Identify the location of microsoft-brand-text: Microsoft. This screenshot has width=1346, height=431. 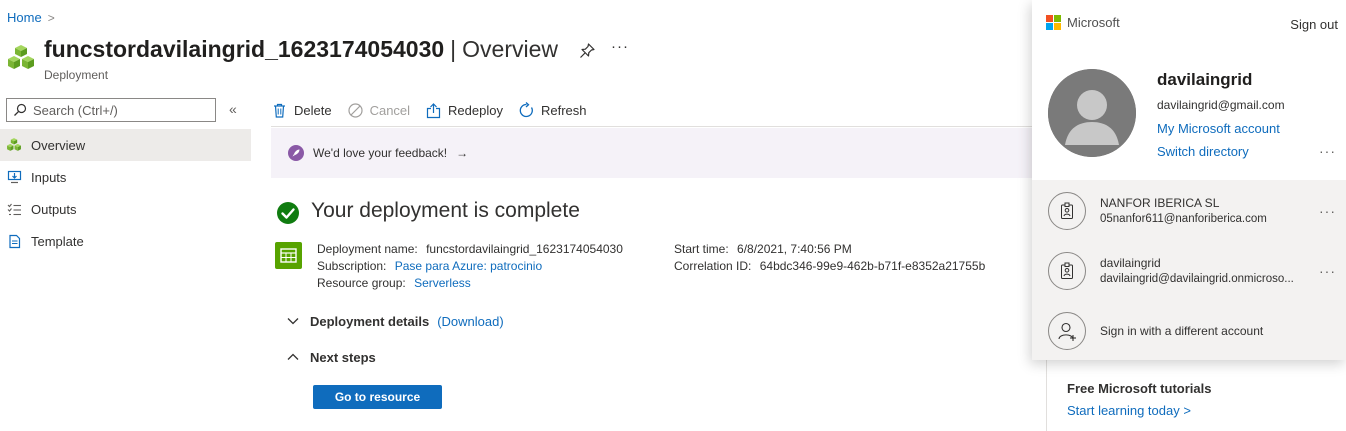
(1093, 22).